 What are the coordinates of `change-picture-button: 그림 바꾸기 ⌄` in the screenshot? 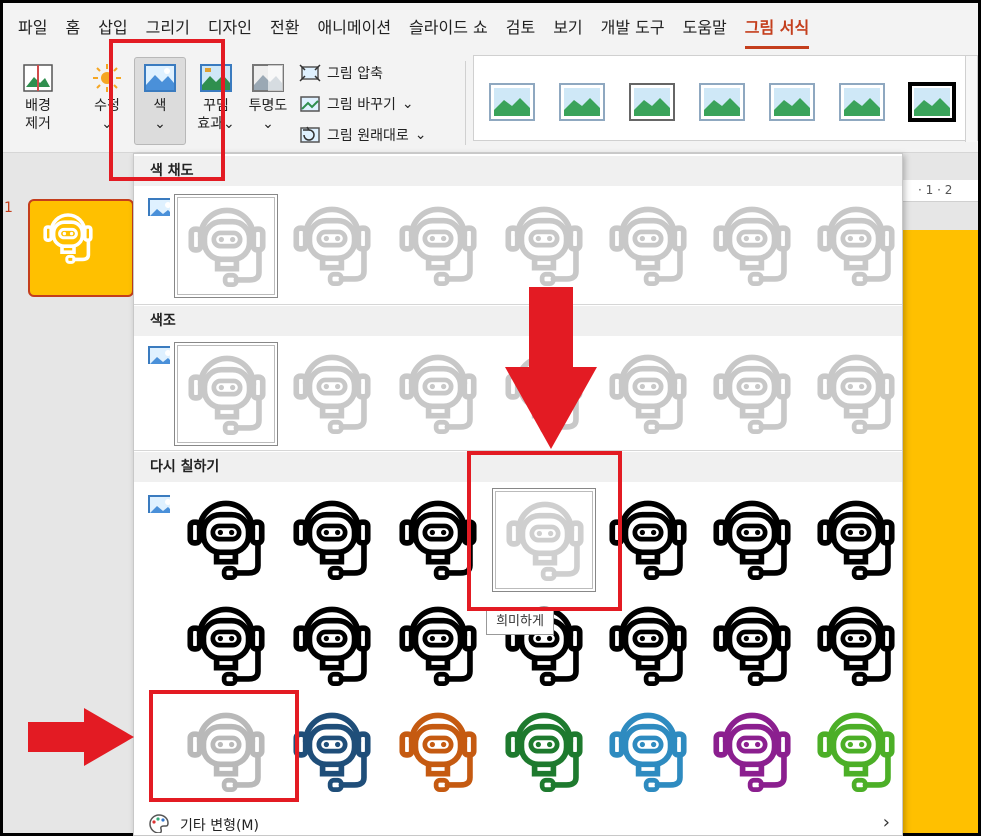 It's located at (356, 104).